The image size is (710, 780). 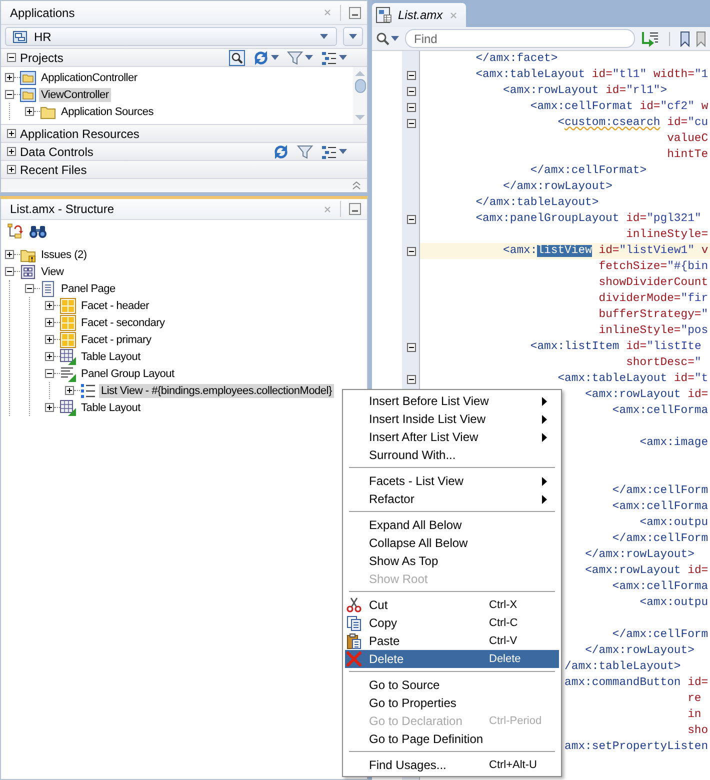 I want to click on list-icon, so click(x=88, y=390).